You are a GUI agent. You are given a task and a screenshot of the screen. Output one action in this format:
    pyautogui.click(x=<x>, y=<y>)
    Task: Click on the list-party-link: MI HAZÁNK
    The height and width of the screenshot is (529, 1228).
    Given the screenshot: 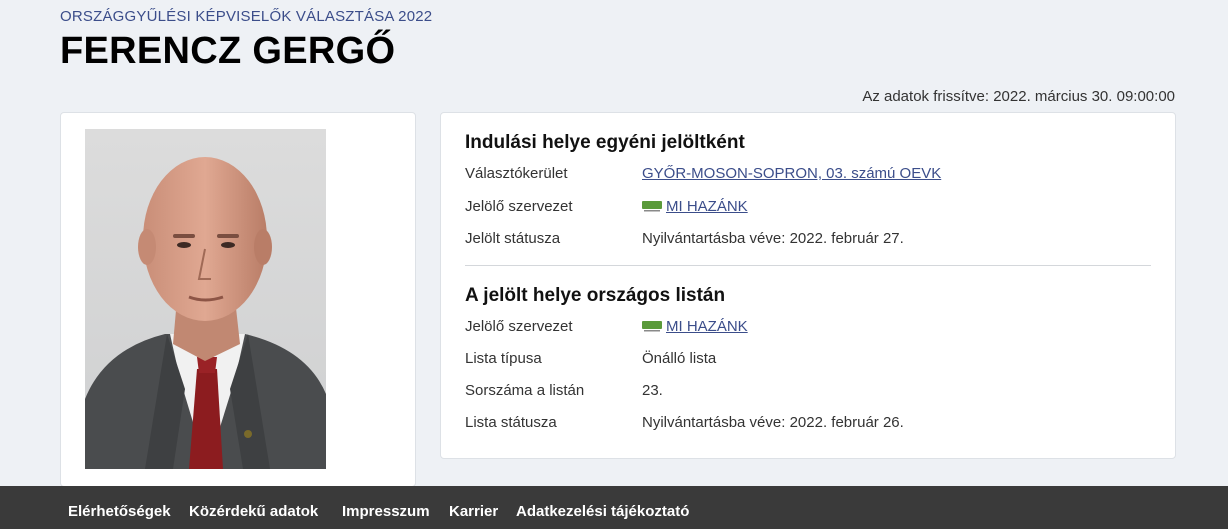 What is the action you would take?
    pyautogui.click(x=695, y=326)
    